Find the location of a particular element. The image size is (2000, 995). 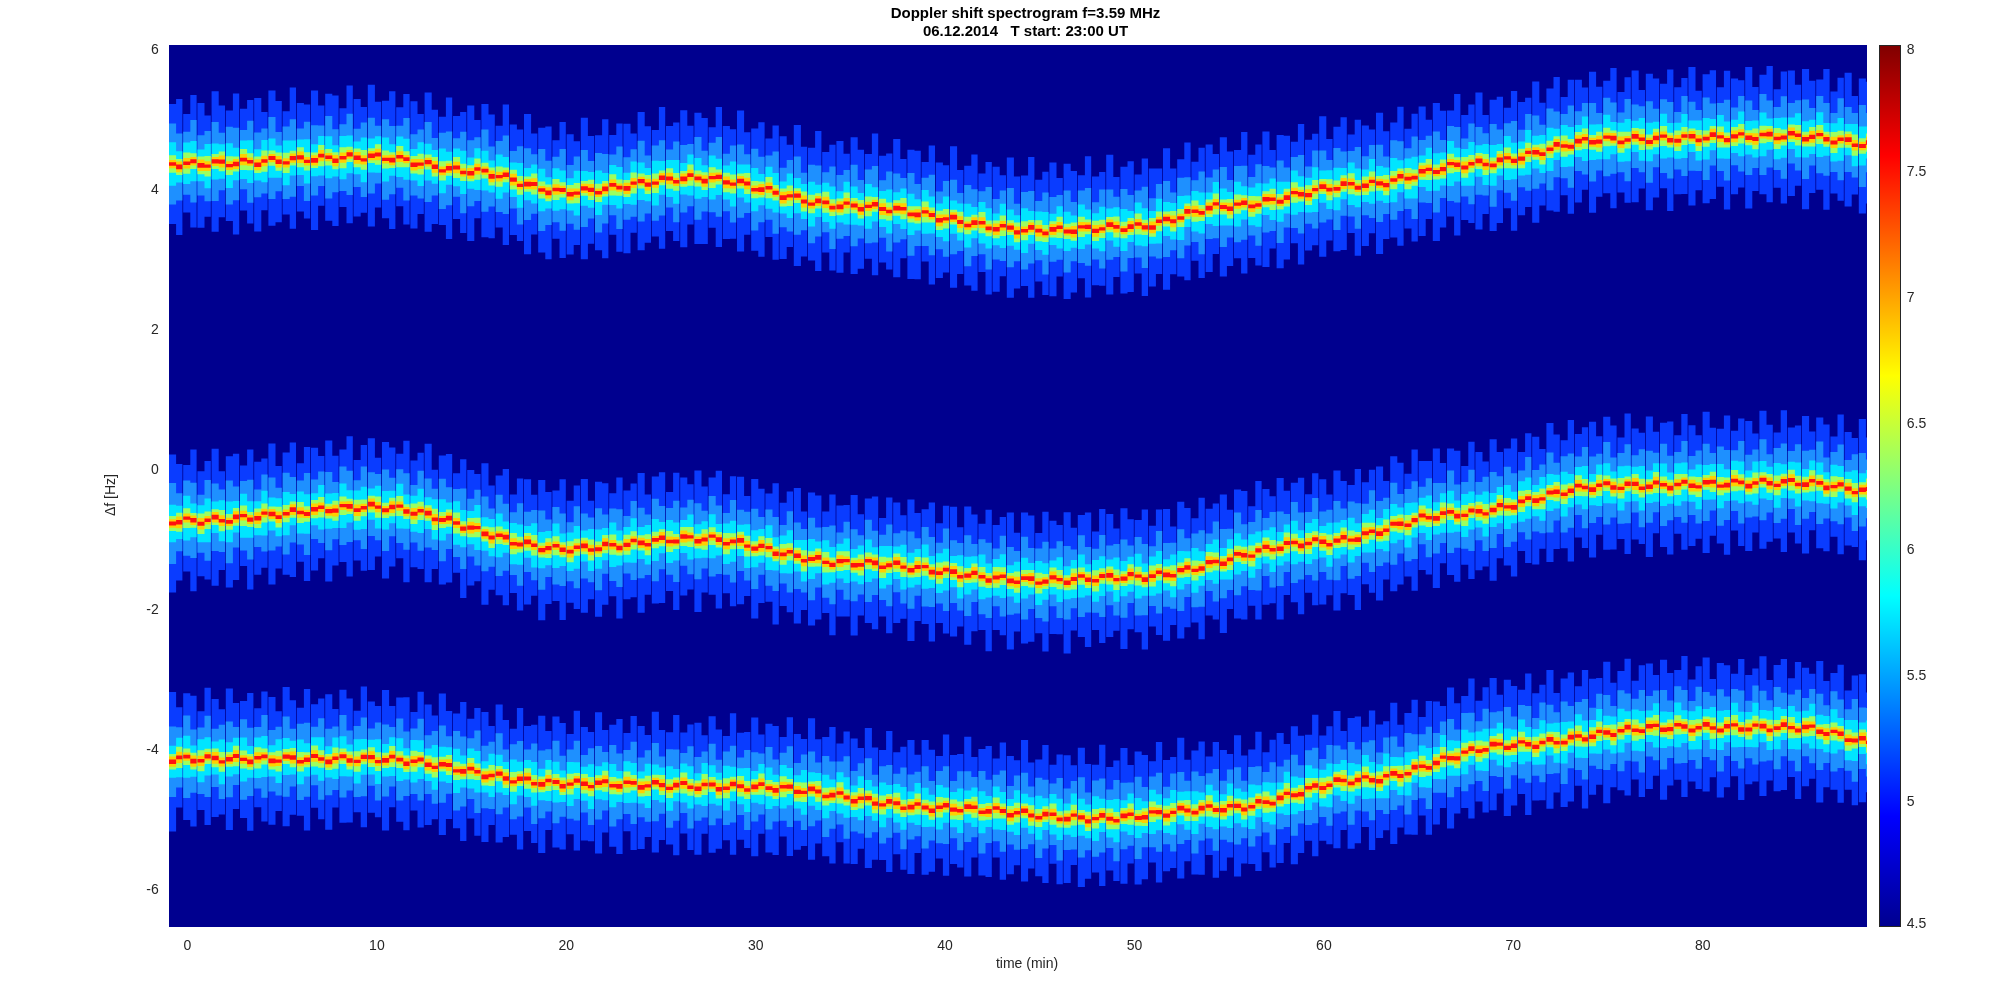

colorbar-tick-label: 5 is located at coordinates (1910, 801).